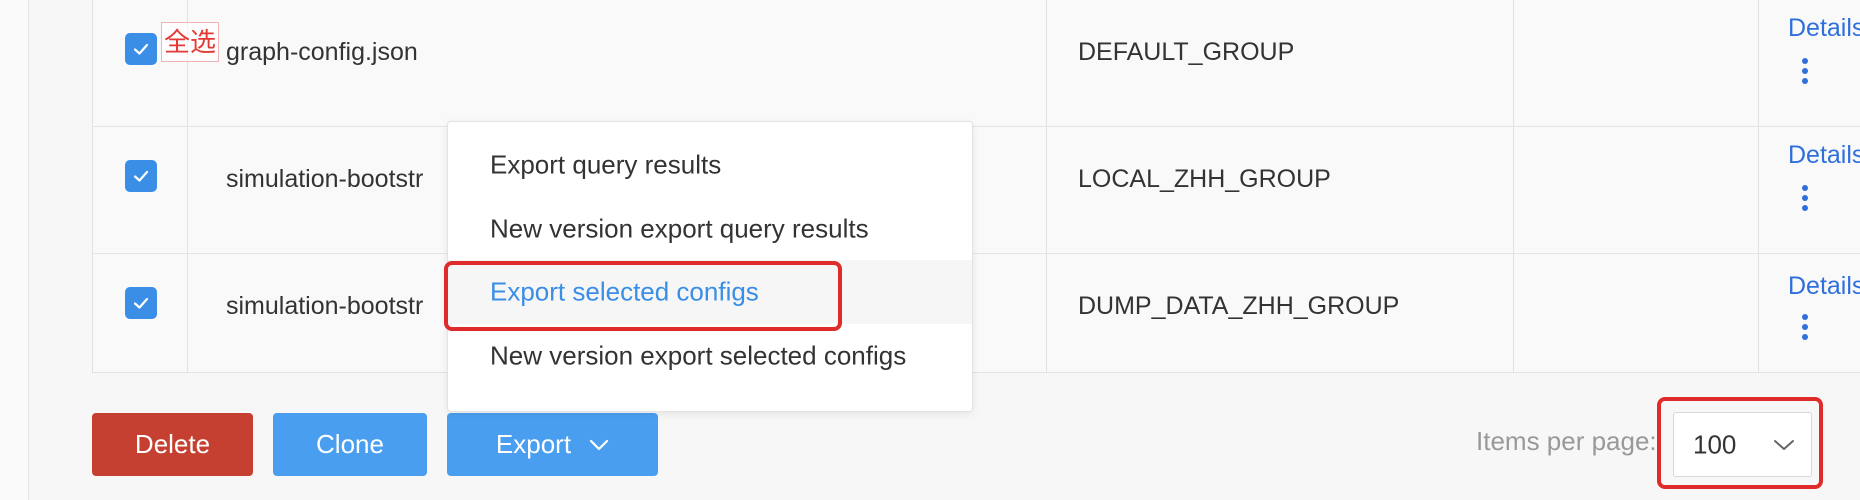 The width and height of the screenshot is (1860, 500). Describe the element at coordinates (190, 42) in the screenshot. I see `select-all-annotation: 全选` at that location.